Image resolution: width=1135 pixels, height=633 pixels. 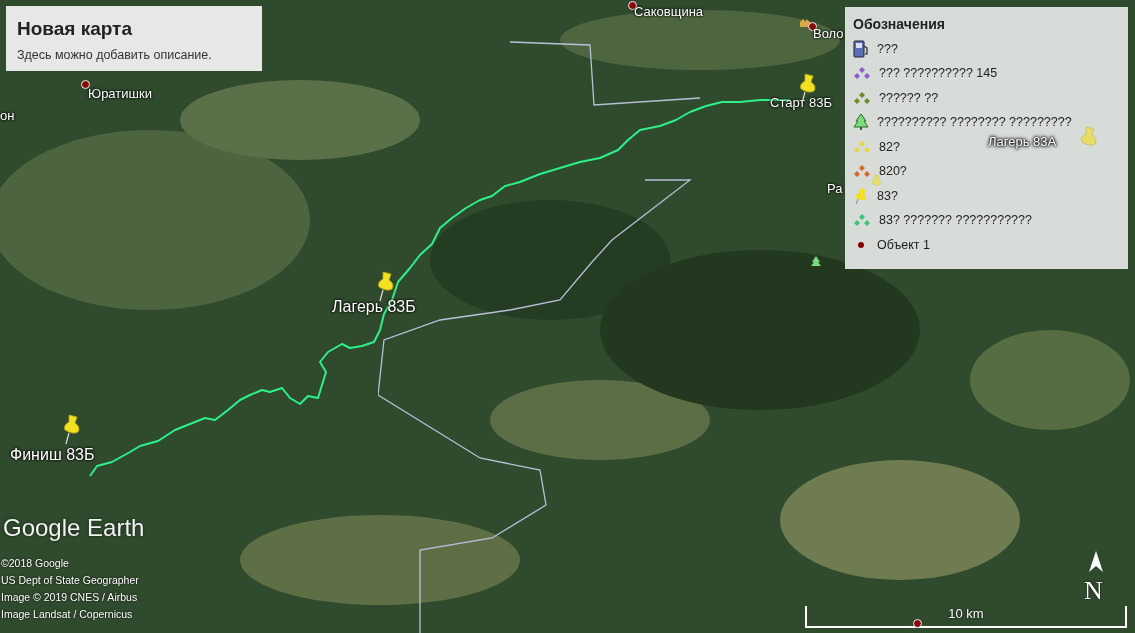 I want to click on legend-title: Обозначения, so click(x=899, y=24).